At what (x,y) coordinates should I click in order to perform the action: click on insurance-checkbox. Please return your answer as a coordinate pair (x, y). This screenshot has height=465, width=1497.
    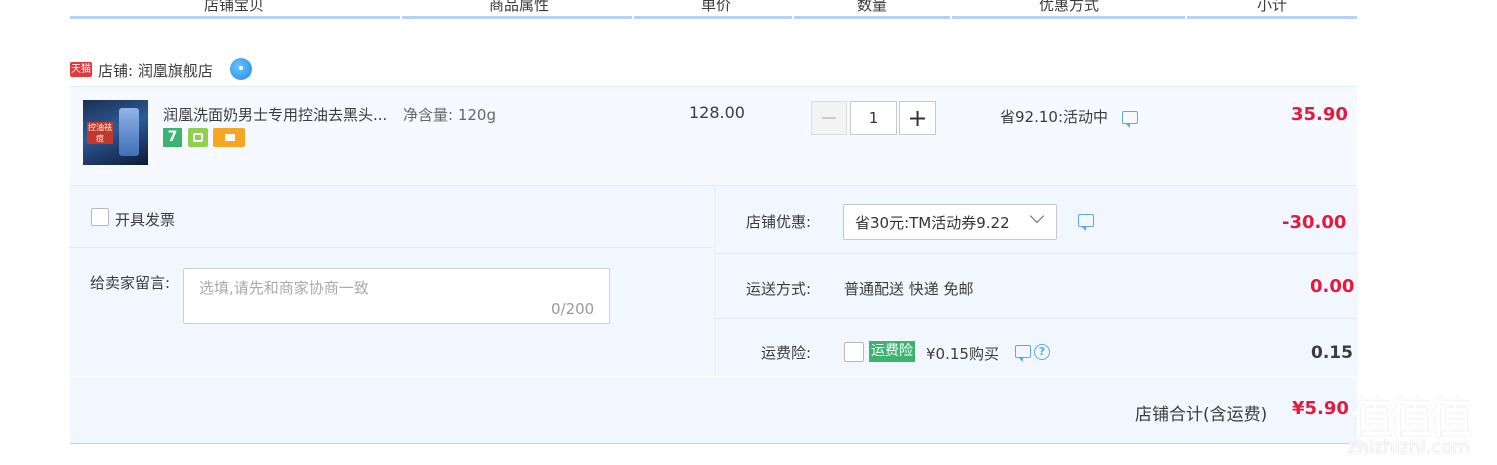
    Looking at the image, I should click on (854, 352).